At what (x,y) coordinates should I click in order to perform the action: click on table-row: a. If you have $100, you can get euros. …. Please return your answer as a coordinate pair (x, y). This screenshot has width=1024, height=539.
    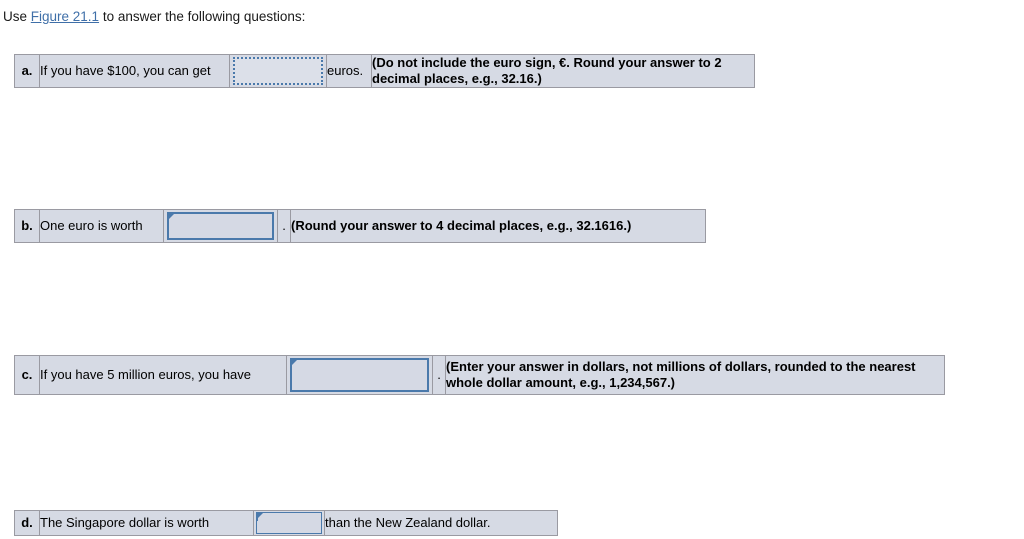
    Looking at the image, I should click on (384, 71).